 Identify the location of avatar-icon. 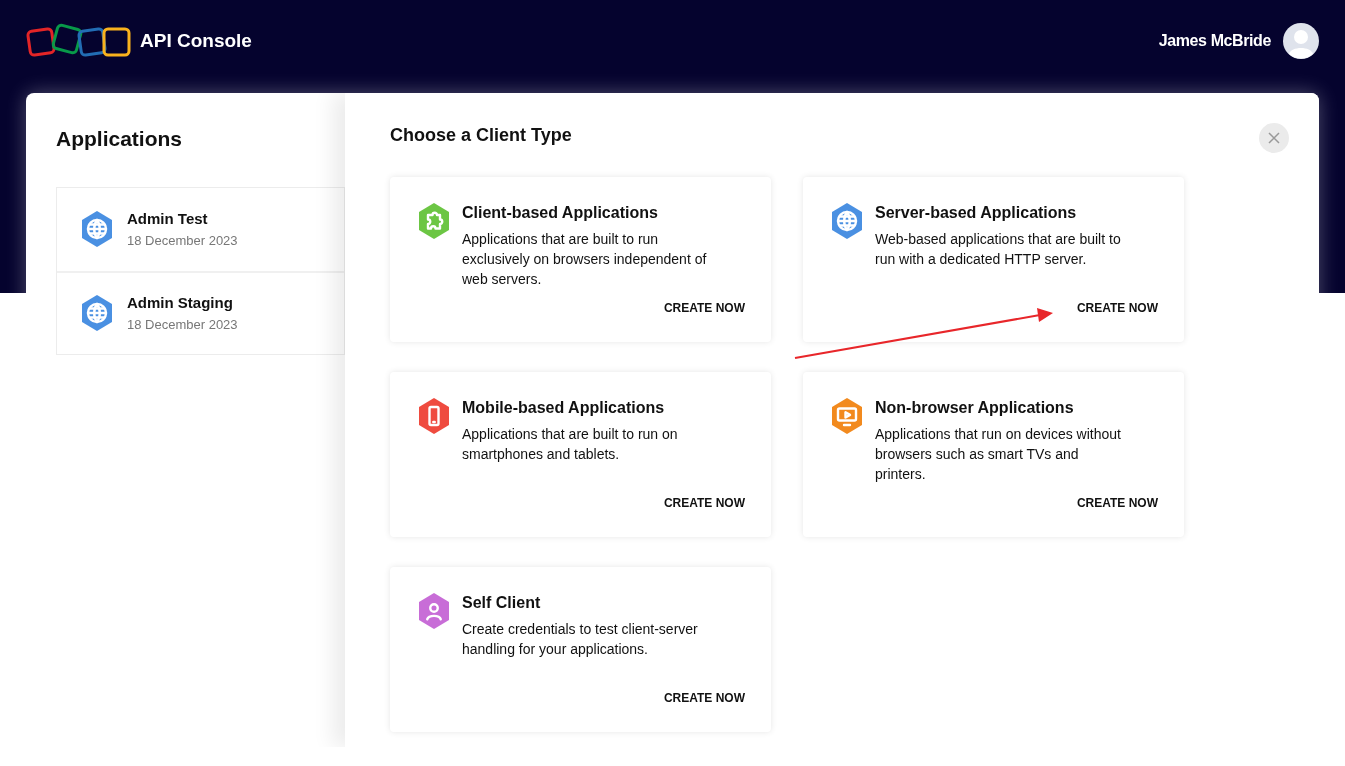
(1301, 41).